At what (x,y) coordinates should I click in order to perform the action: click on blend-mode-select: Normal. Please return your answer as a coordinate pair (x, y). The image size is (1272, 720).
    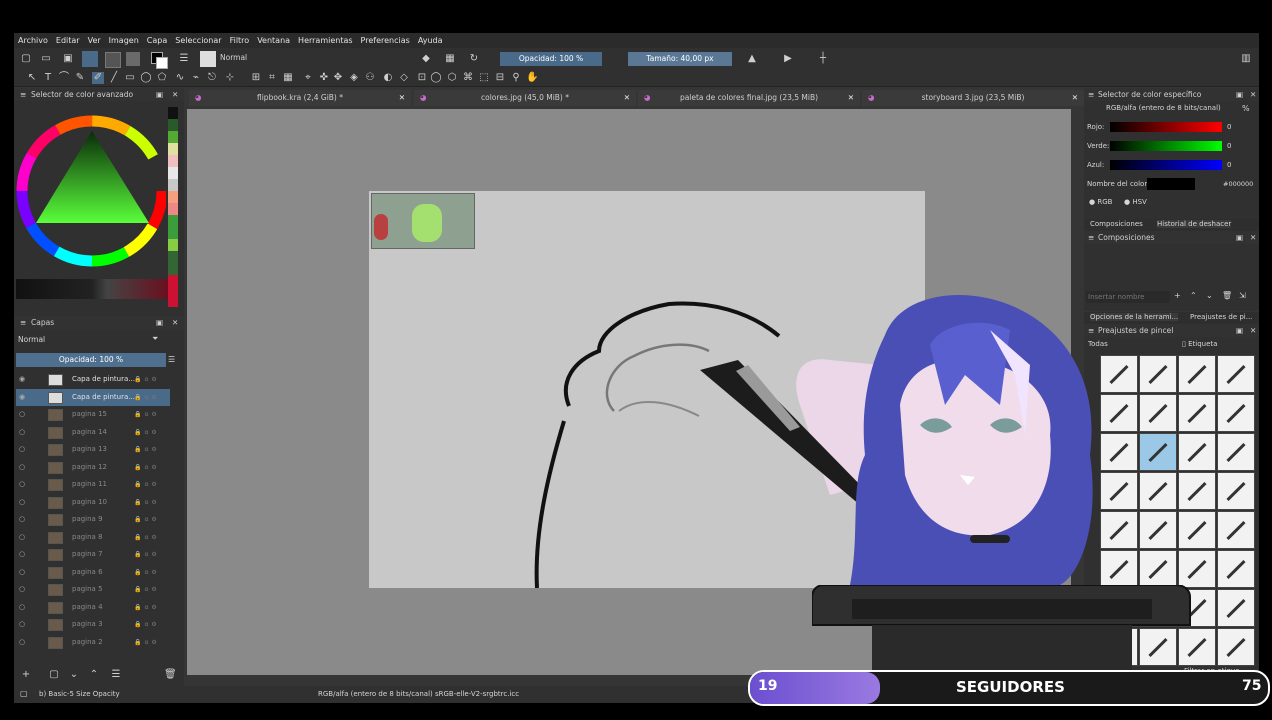
    Looking at the image, I should click on (233, 57).